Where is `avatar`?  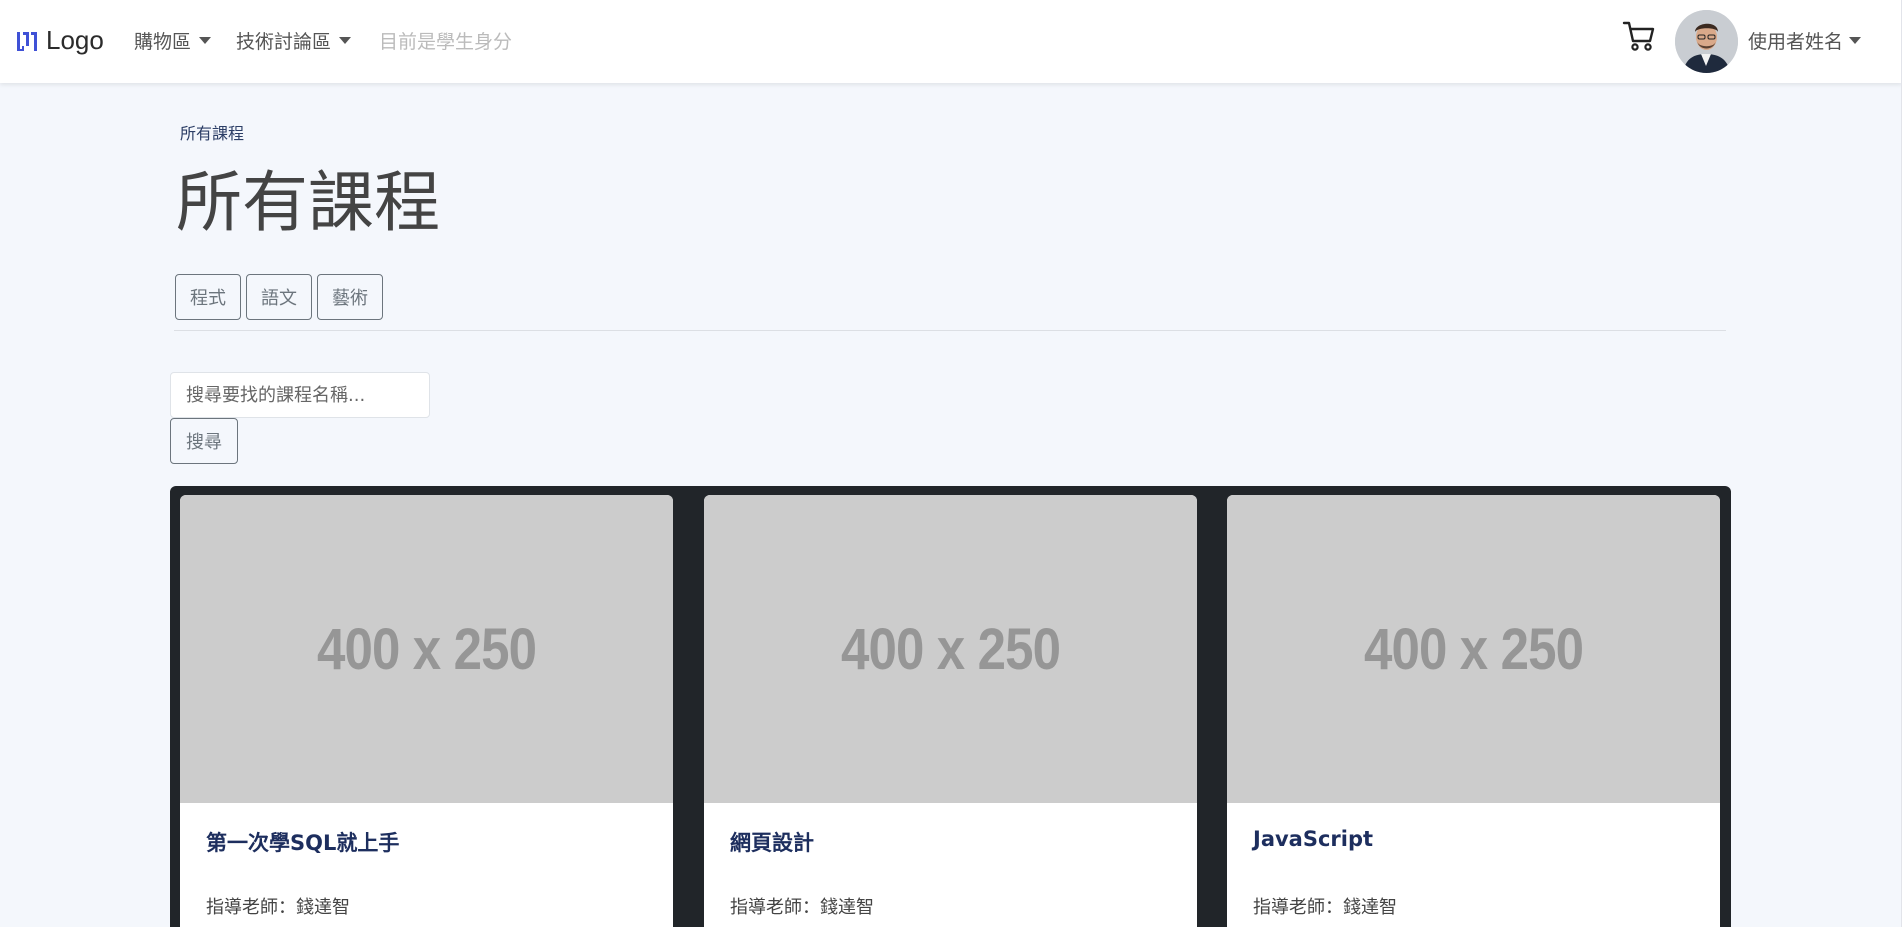 avatar is located at coordinates (1706, 41).